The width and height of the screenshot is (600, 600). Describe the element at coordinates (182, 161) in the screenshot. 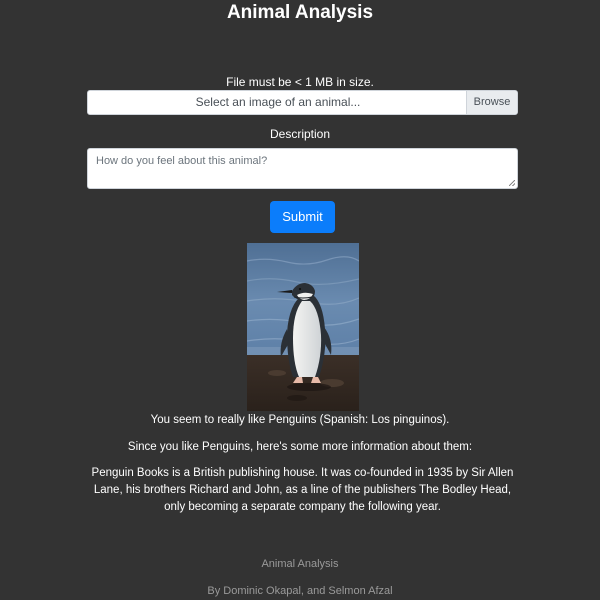

I see `description-placeholder: How do you feel about this animal?` at that location.